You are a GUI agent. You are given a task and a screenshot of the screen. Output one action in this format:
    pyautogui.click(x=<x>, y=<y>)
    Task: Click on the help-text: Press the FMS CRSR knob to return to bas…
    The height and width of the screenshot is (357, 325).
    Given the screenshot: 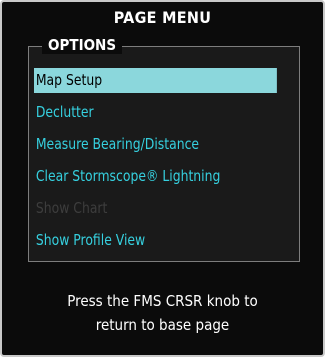 What is the action you would take?
    pyautogui.click(x=162, y=313)
    